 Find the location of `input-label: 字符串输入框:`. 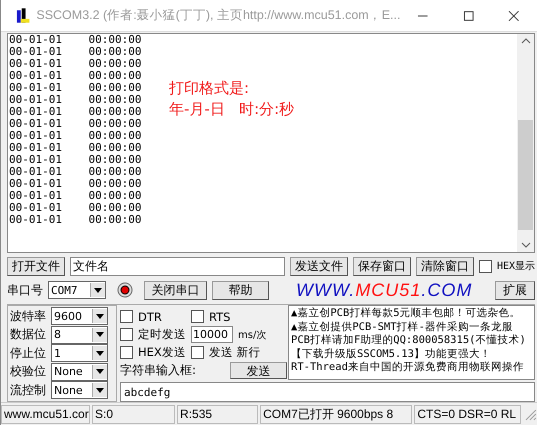

input-label: 字符串输入框: is located at coordinates (159, 370).